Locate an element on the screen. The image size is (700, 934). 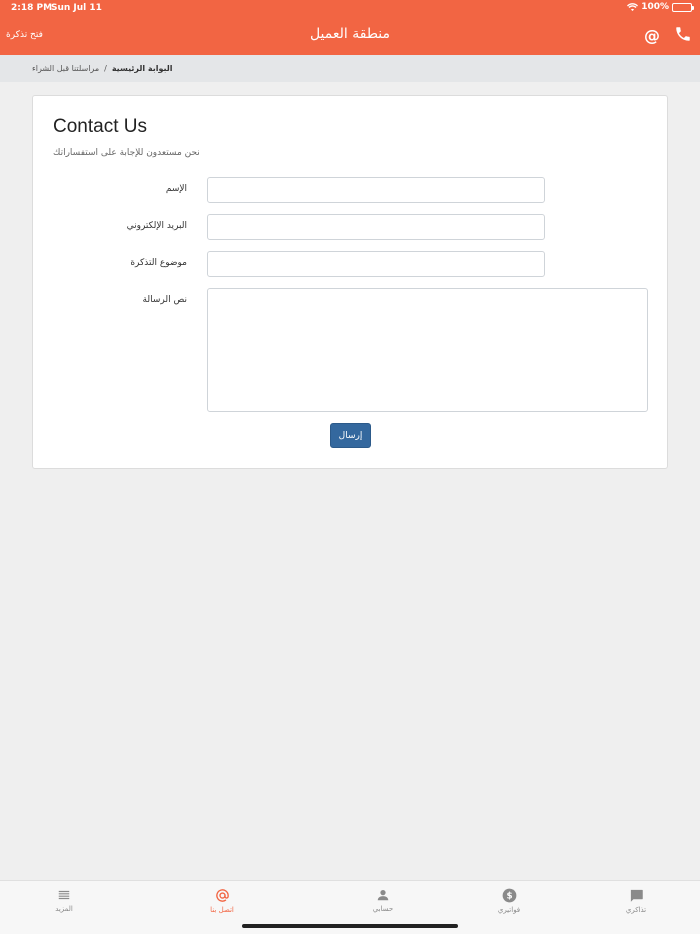
person-icon is located at coordinates (383, 895).